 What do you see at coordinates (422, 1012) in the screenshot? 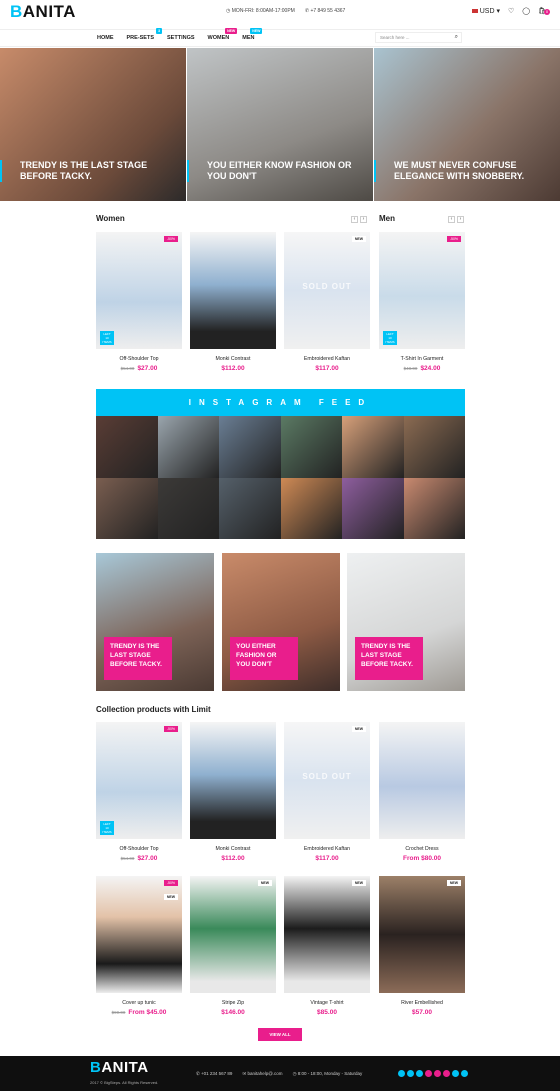
I see `product-price: $57.00` at bounding box center [422, 1012].